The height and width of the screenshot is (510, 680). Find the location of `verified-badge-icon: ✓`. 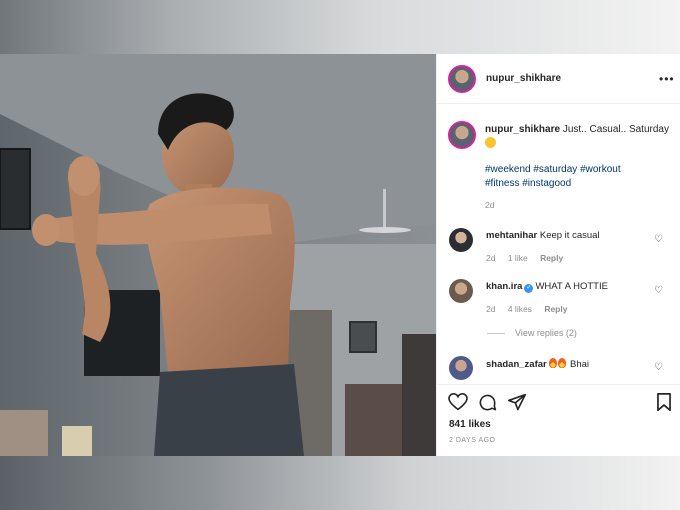

verified-badge-icon: ✓ is located at coordinates (529, 288).